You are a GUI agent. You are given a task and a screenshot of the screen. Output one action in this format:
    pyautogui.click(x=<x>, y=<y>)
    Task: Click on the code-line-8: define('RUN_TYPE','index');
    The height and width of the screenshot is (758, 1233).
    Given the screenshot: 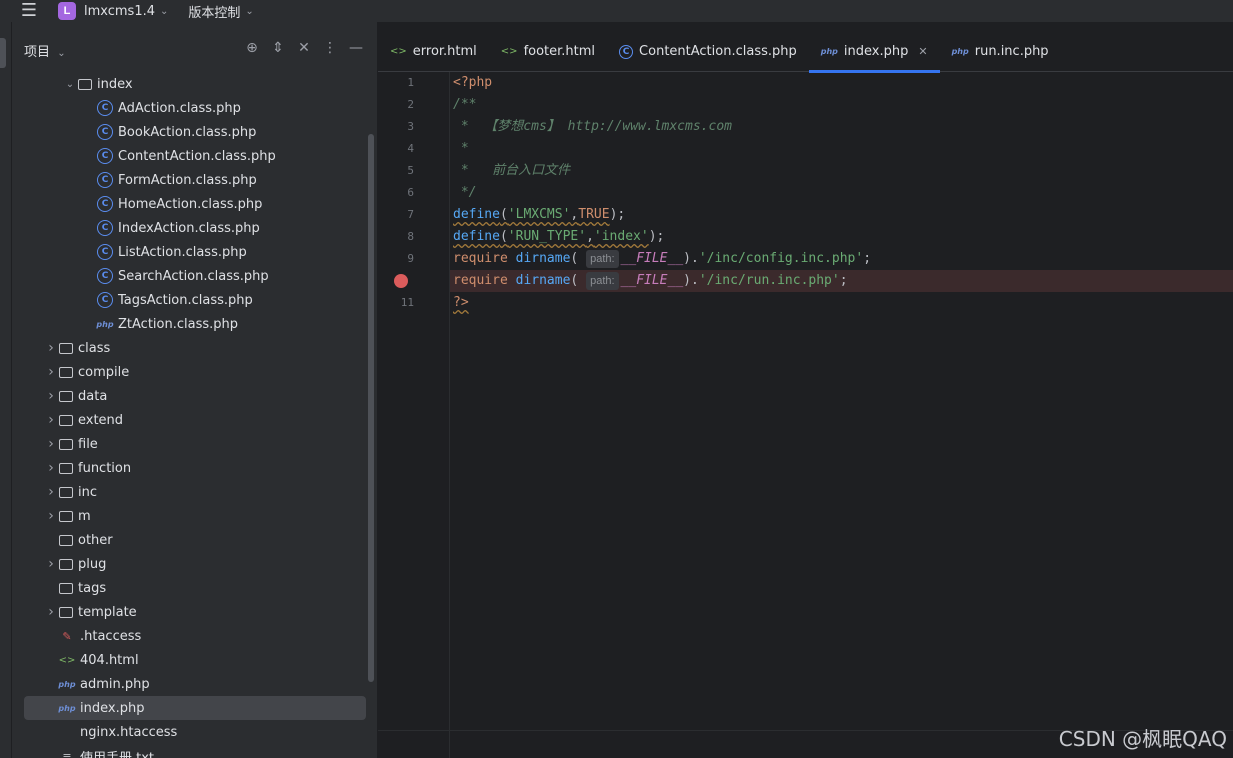 What is the action you would take?
    pyautogui.click(x=841, y=237)
    